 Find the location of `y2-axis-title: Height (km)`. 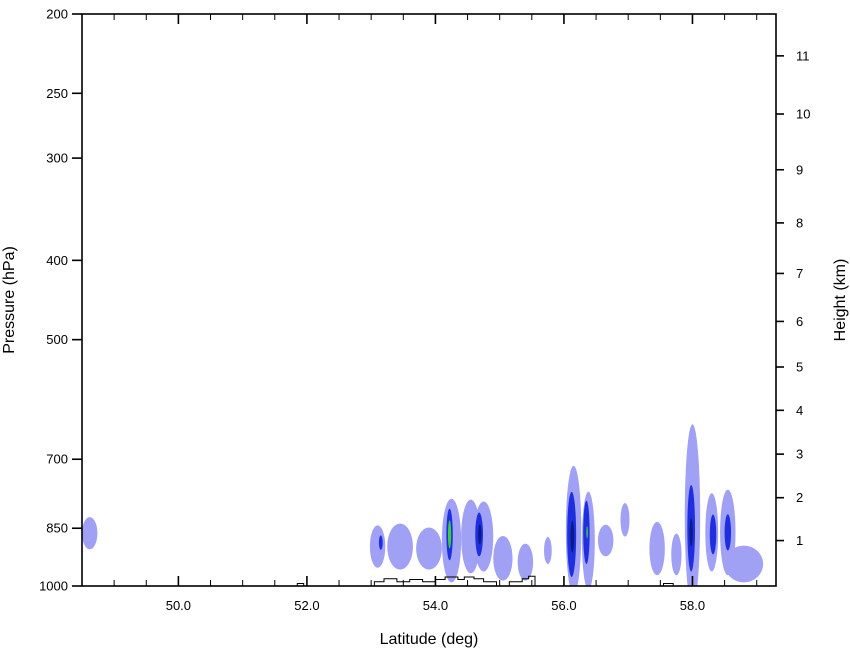

y2-axis-title: Height (km) is located at coordinates (840, 300).